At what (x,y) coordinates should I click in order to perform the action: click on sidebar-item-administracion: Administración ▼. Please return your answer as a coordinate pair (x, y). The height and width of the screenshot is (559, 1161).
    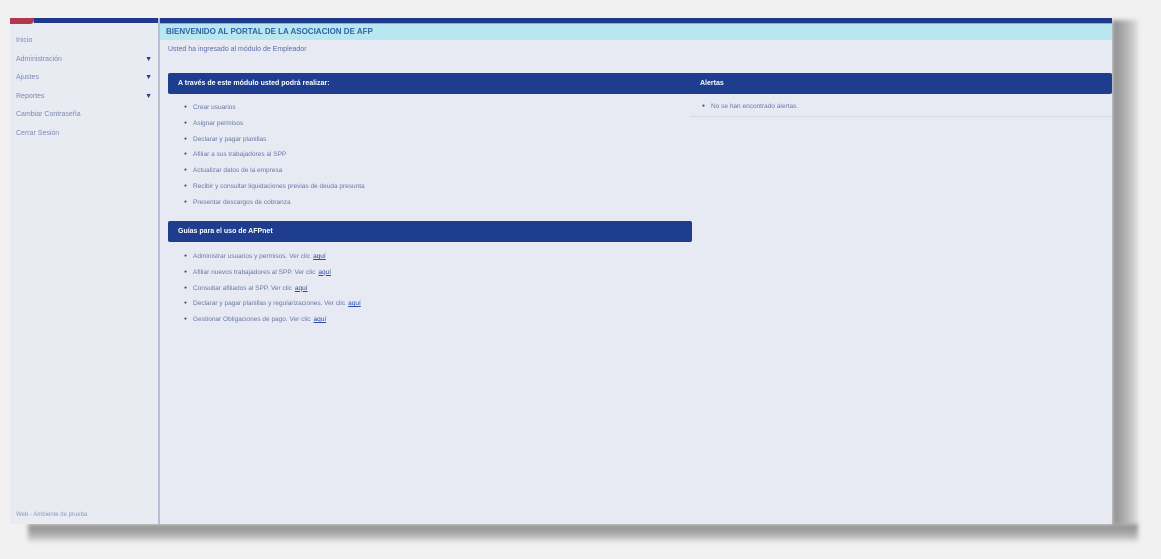
    Looking at the image, I should click on (84, 60).